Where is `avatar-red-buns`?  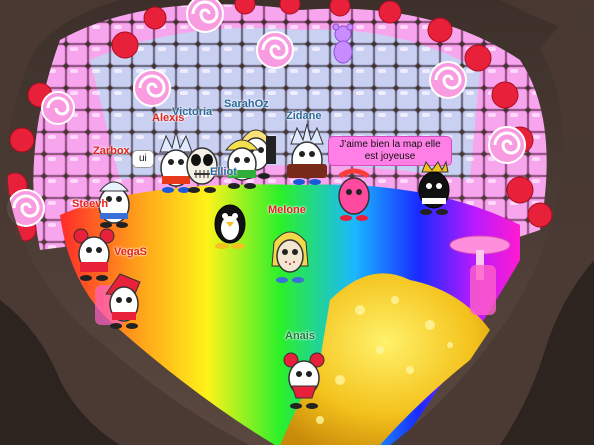 avatar-red-buns is located at coordinates (304, 380).